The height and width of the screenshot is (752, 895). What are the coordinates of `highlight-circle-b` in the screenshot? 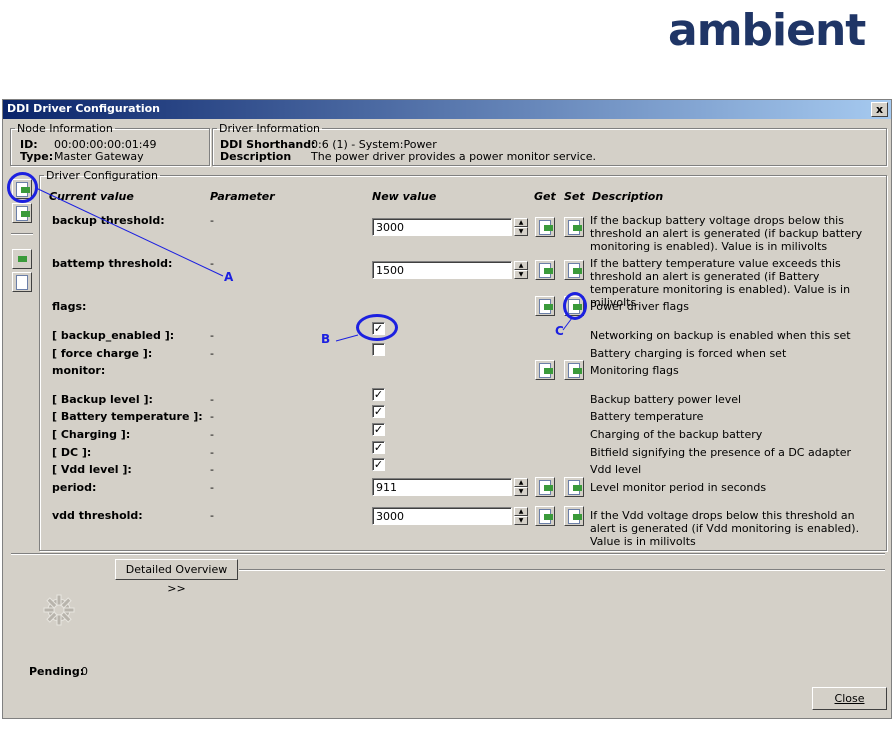 It's located at (377, 327).